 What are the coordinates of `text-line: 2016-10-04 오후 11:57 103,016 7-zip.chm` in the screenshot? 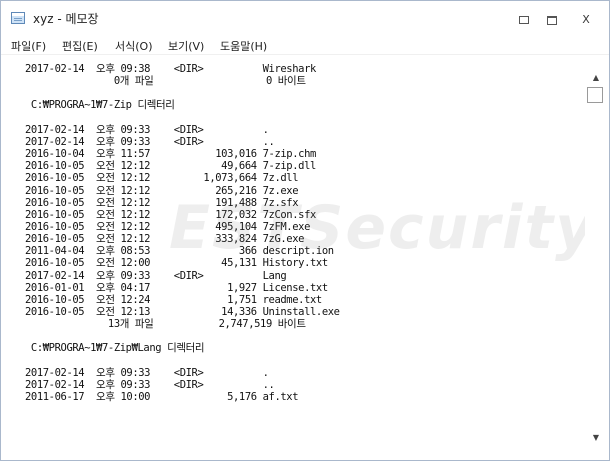 It's located at (170, 154).